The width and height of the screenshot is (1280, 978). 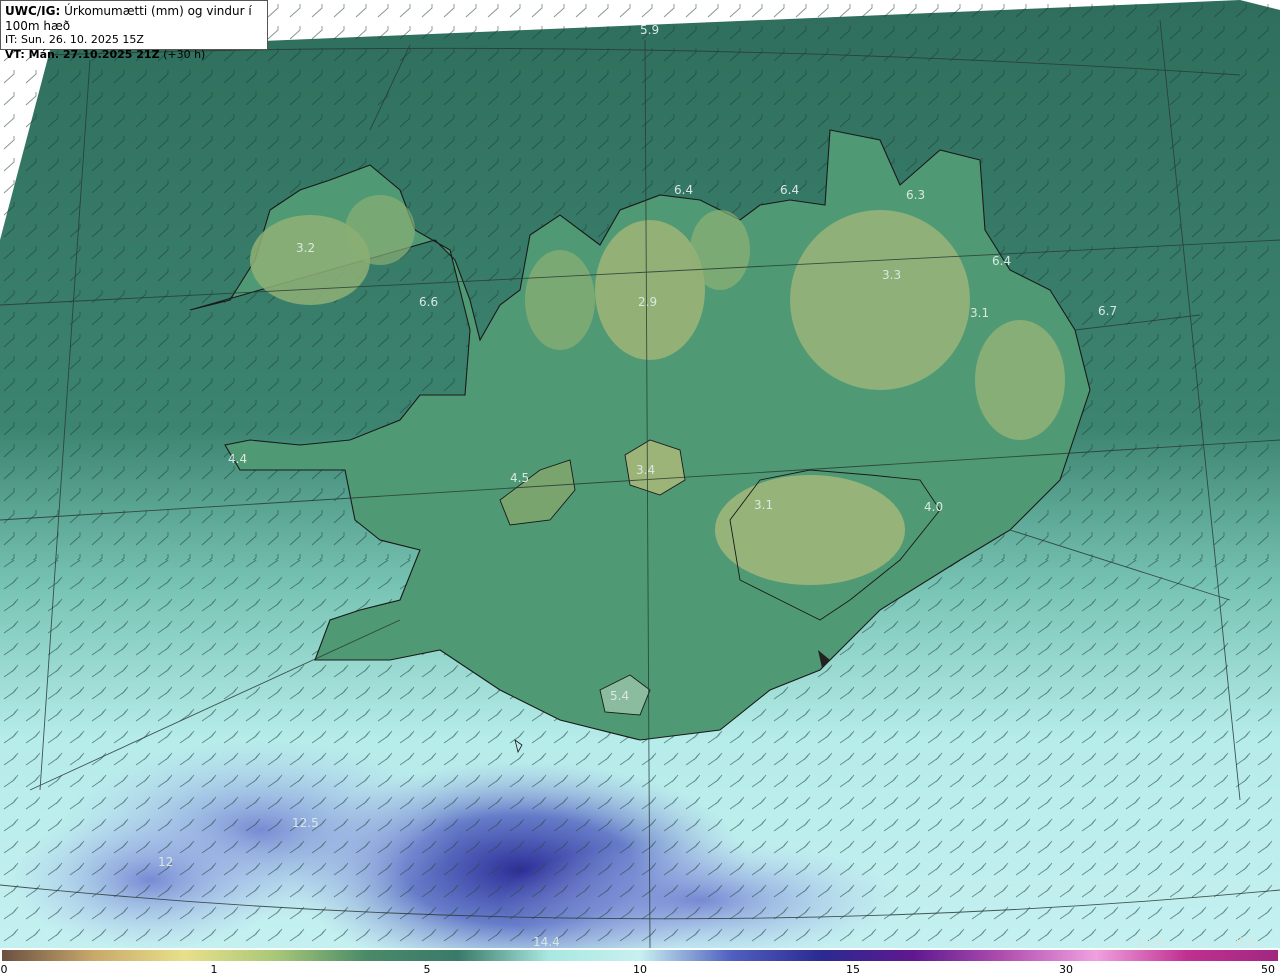 What do you see at coordinates (305, 248) in the screenshot?
I see `value-label: 3.2` at bounding box center [305, 248].